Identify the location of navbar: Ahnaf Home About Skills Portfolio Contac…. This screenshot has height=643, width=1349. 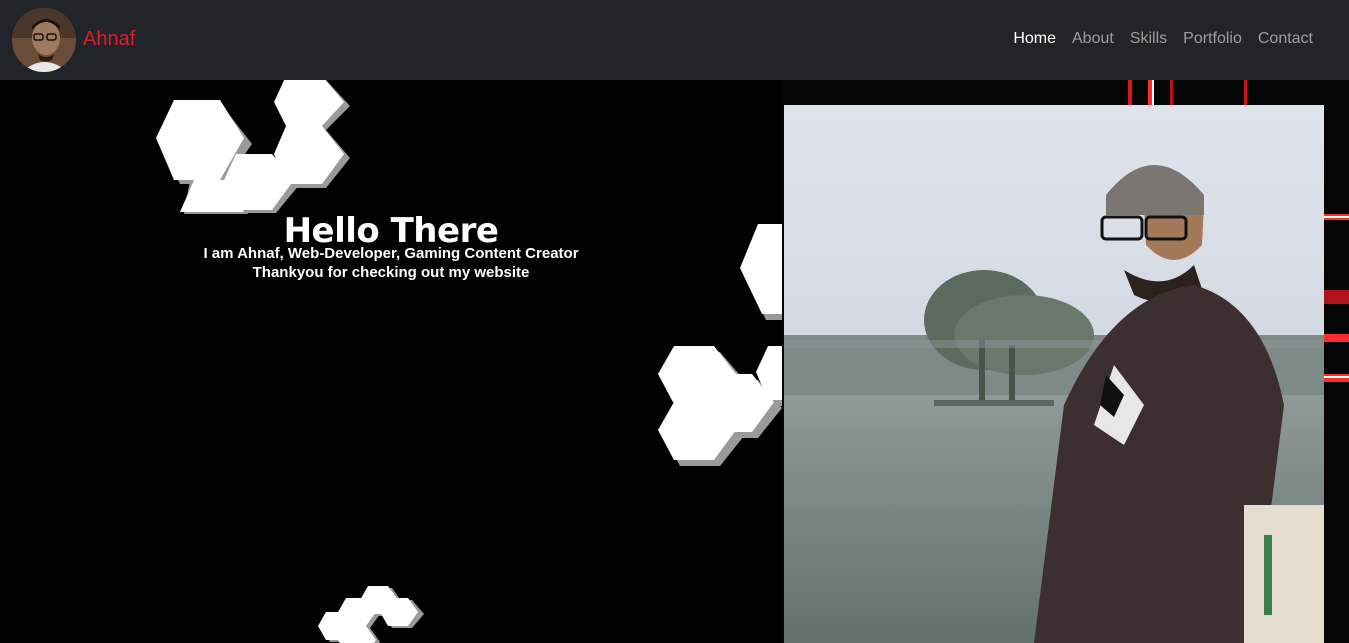
(674, 40).